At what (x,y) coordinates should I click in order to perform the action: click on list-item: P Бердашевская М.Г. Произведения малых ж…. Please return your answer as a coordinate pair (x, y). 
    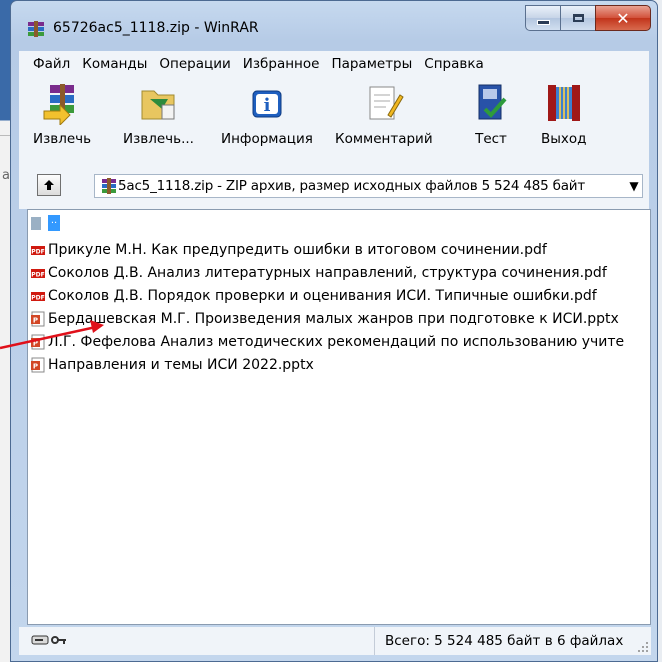
    Looking at the image, I should click on (324, 318).